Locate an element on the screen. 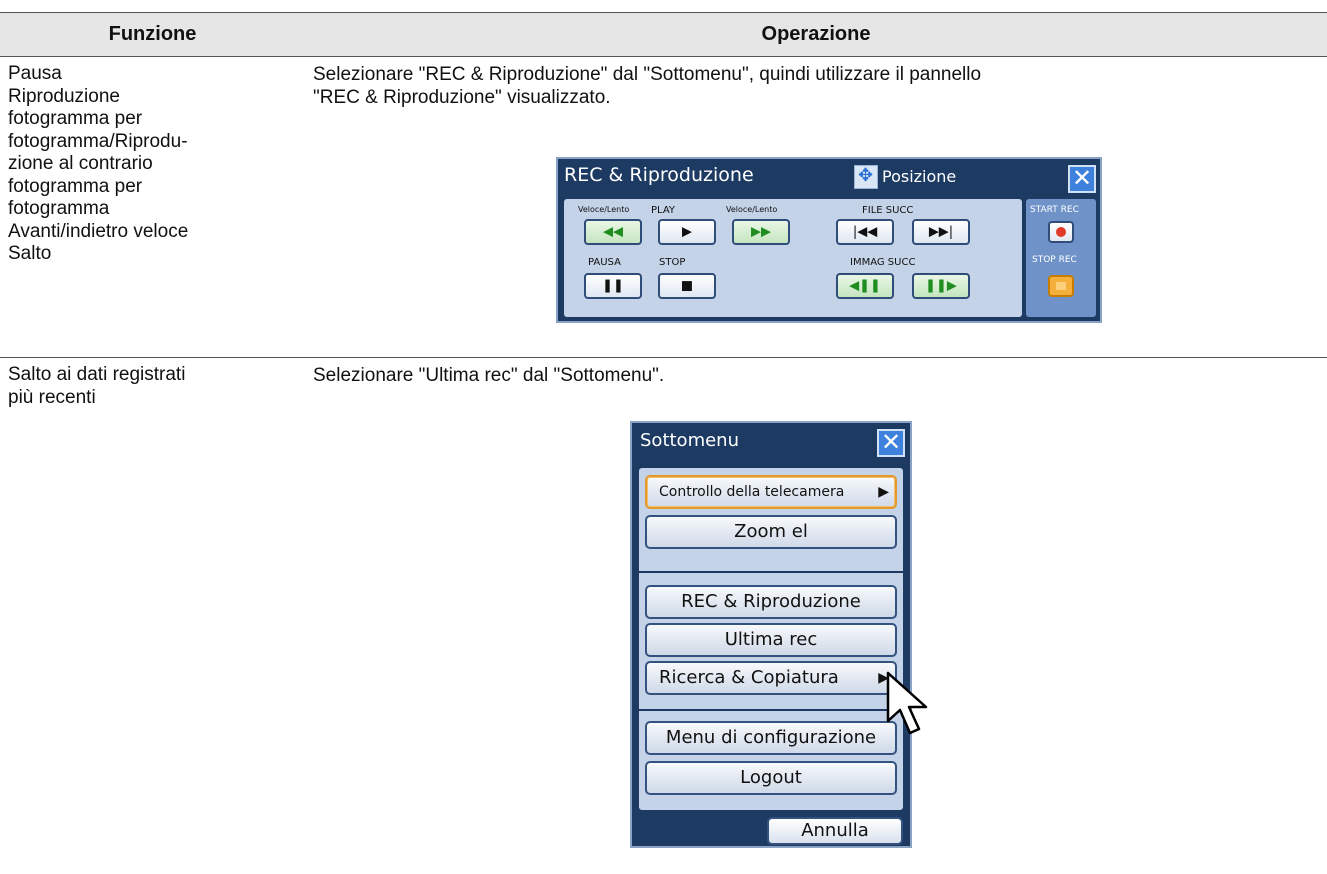 The height and width of the screenshot is (874, 1327). next-file-button: ▶▶| is located at coordinates (941, 232).